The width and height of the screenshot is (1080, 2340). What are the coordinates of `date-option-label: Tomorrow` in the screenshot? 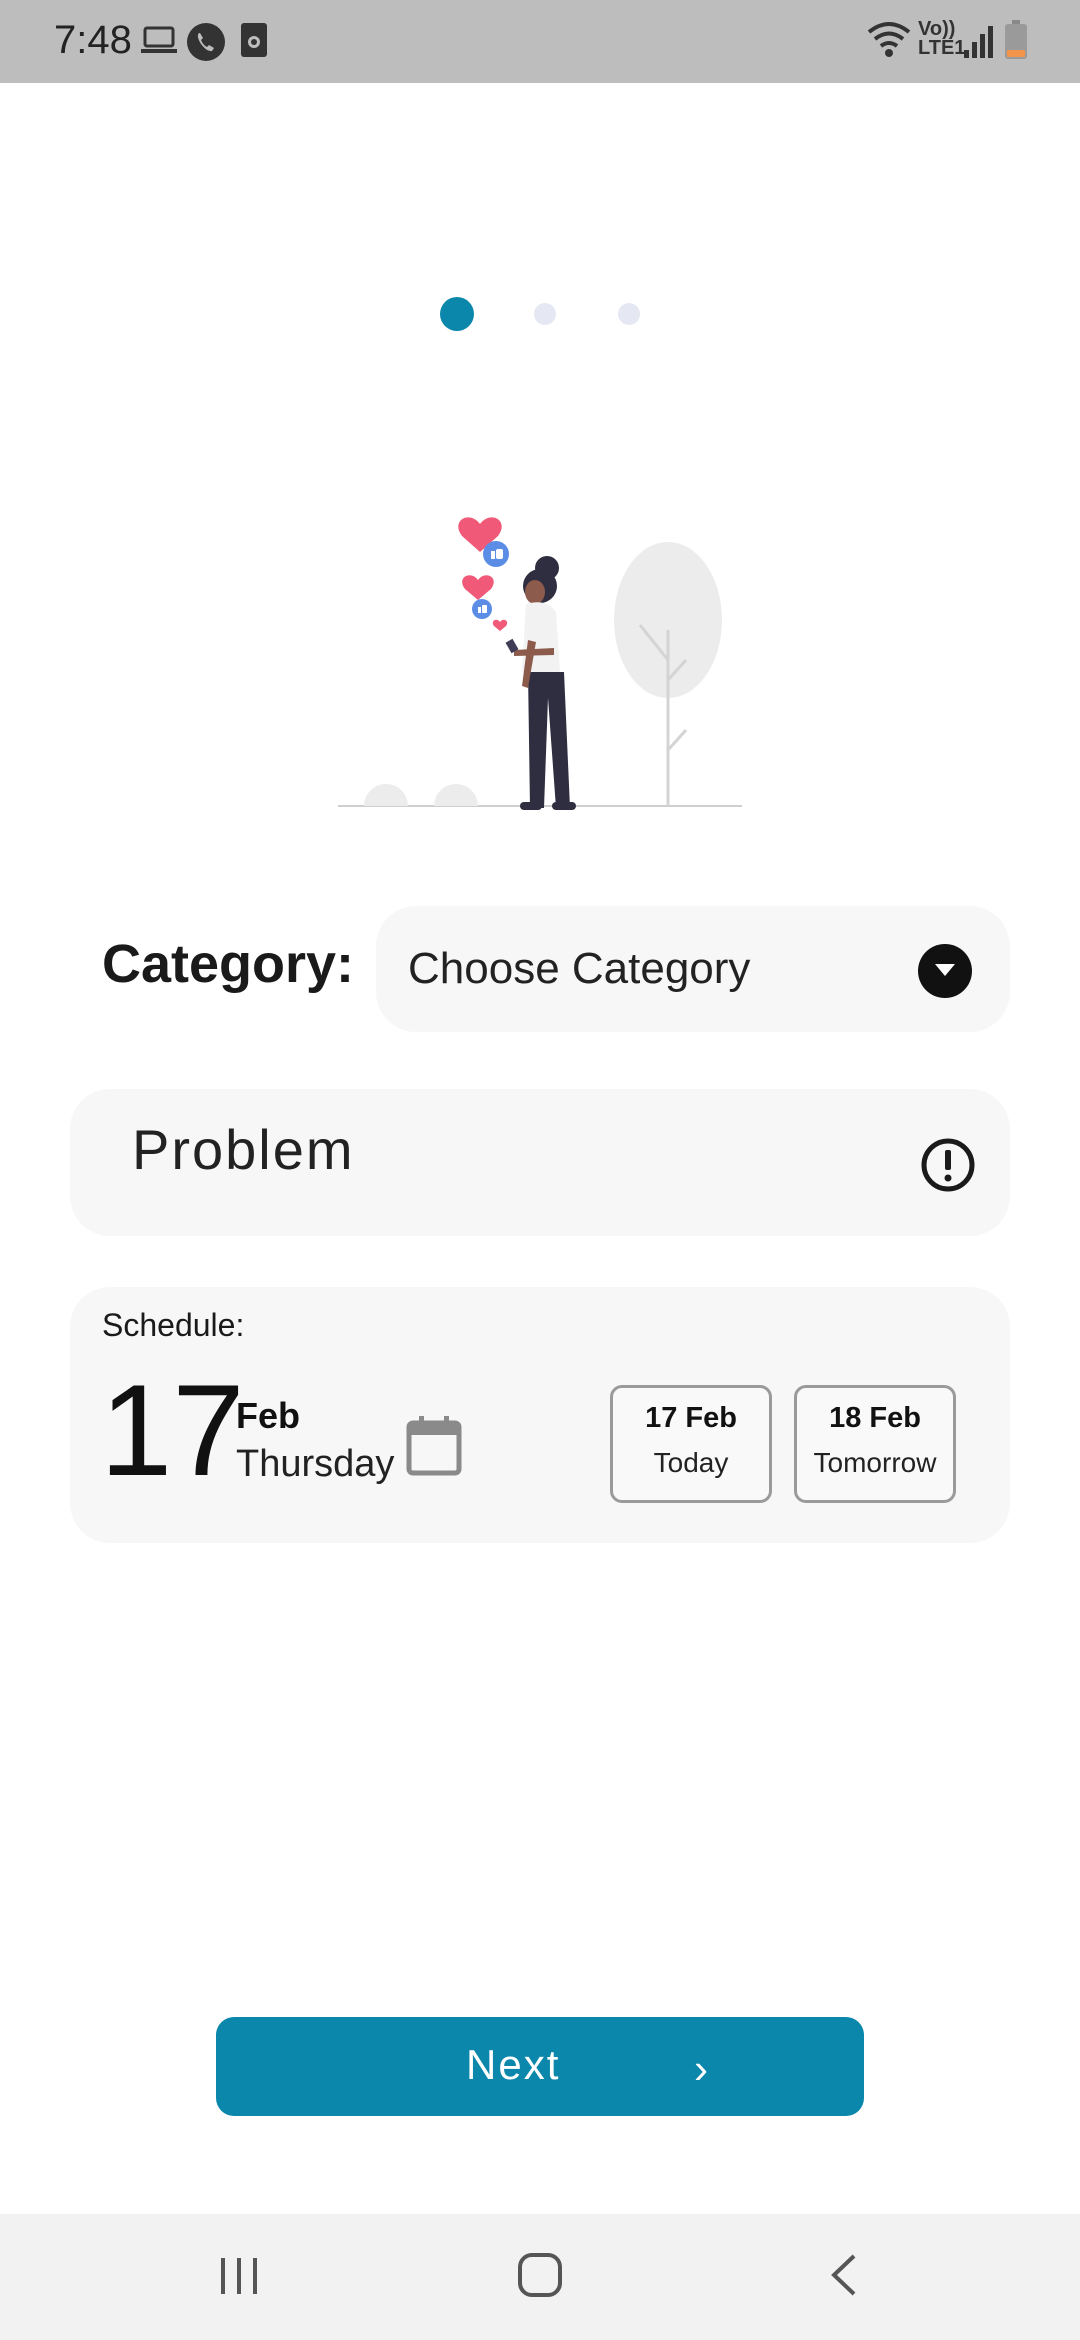 It's located at (875, 1462).